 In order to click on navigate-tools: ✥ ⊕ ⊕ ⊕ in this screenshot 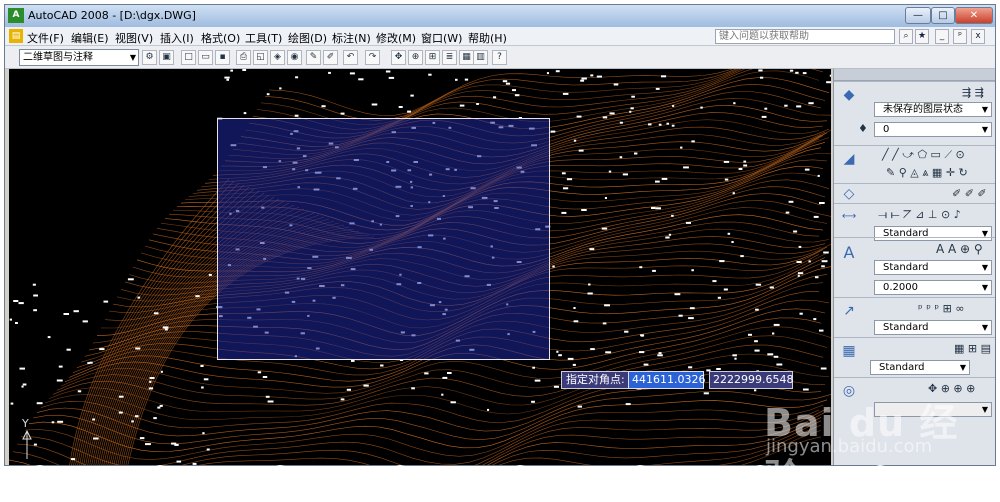, I will do `click(951, 389)`.